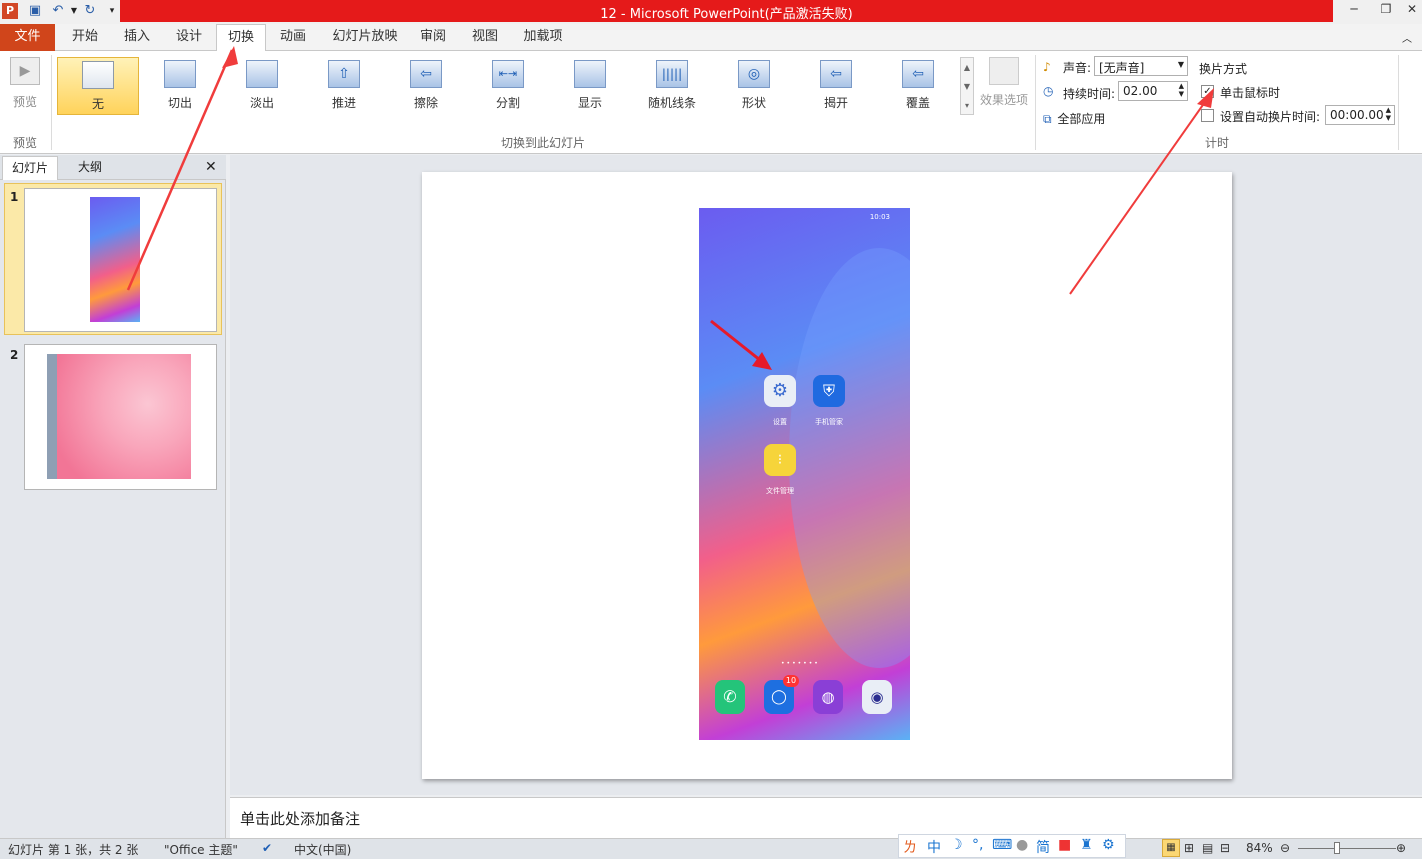  I want to click on transition-cut: 切出, so click(180, 86).